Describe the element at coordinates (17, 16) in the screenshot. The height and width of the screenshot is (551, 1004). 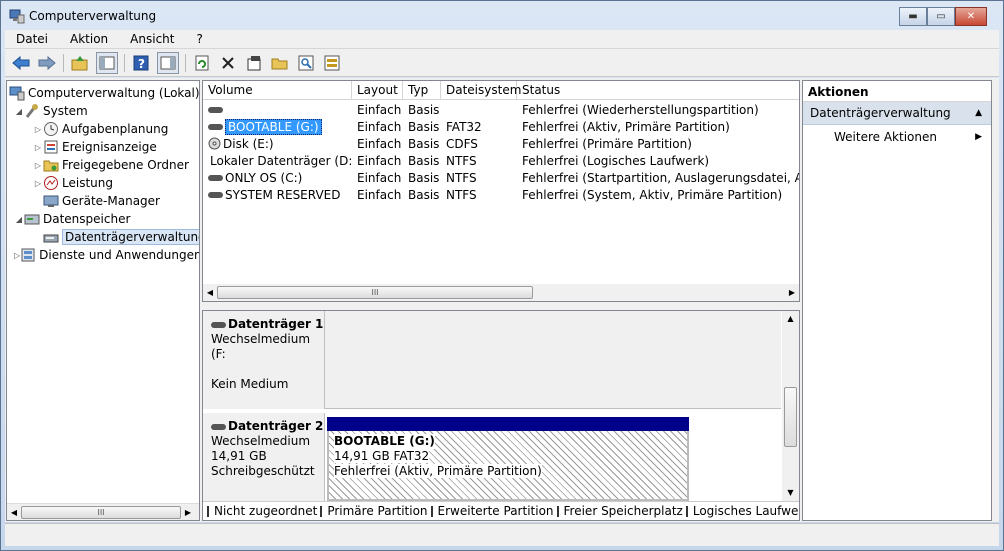
I see `computer-management-icon` at that location.